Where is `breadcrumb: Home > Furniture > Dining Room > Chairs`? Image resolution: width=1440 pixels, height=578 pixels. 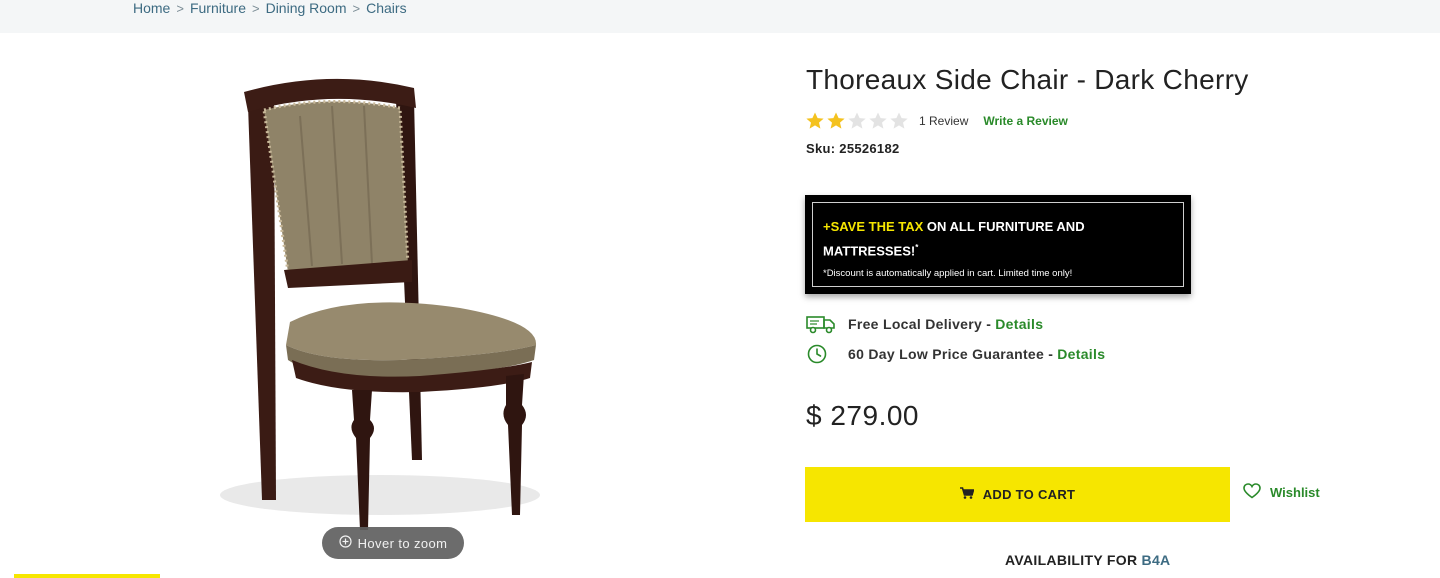
breadcrumb: Home > Furniture > Dining Room > Chairs is located at coordinates (270, 8).